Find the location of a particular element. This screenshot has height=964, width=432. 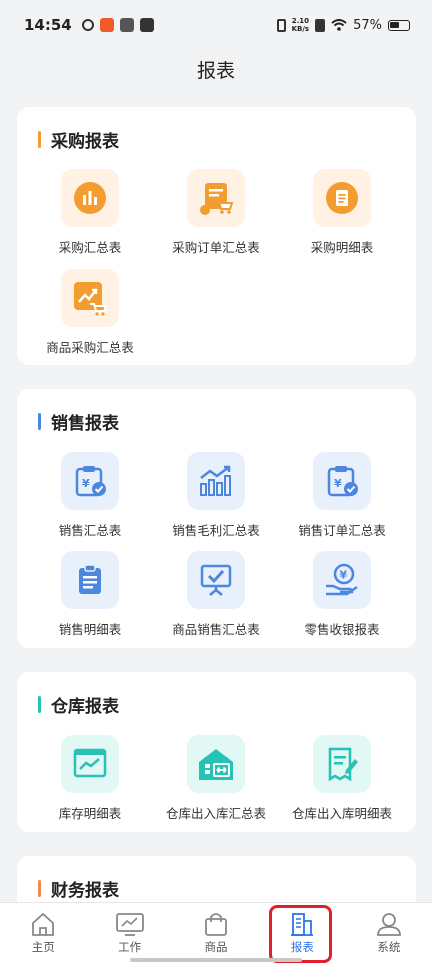

bar-chart-icon is located at coordinates (90, 198).